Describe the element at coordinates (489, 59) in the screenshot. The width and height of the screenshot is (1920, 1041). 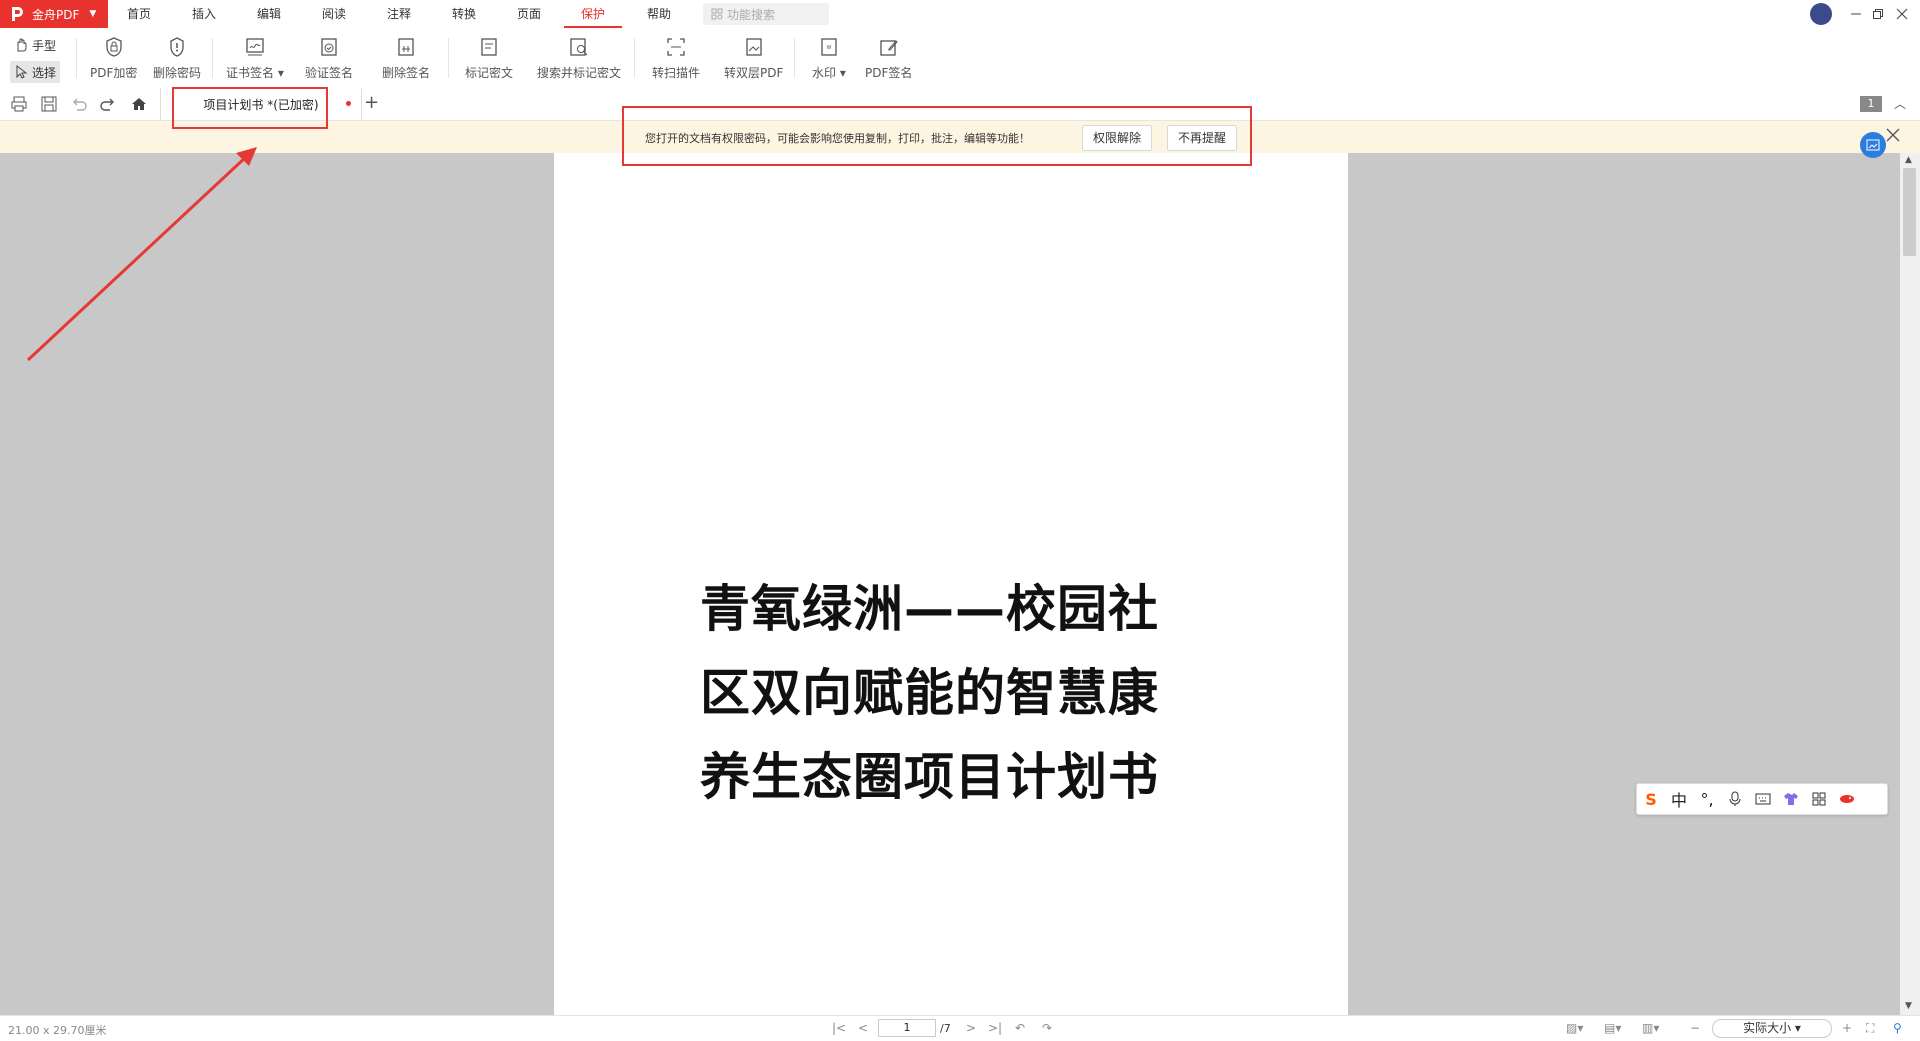
I see `mark-redaction-button: 标记密文` at that location.